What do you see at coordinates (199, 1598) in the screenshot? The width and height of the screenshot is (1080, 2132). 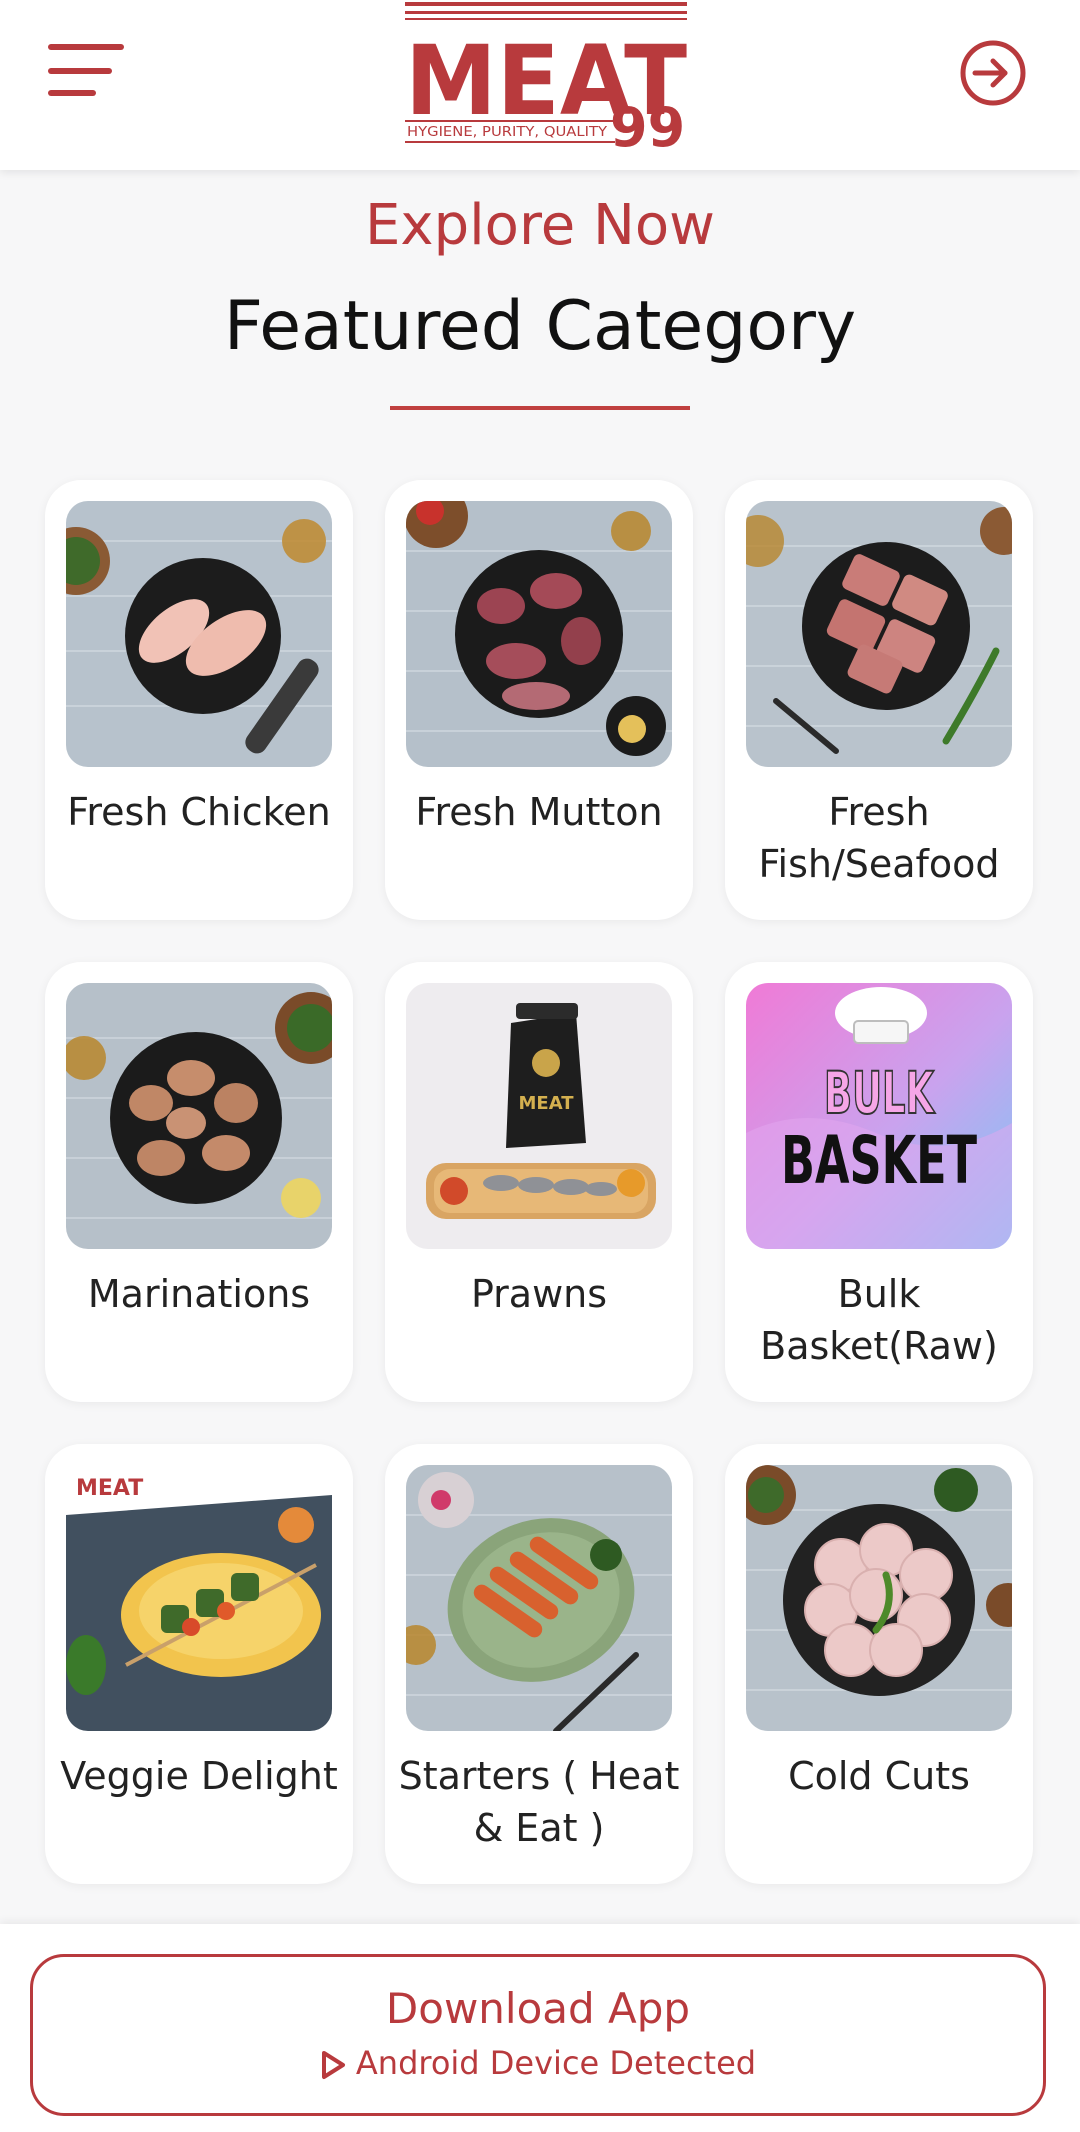 I see `veggie-delight-image: MEAT` at bounding box center [199, 1598].